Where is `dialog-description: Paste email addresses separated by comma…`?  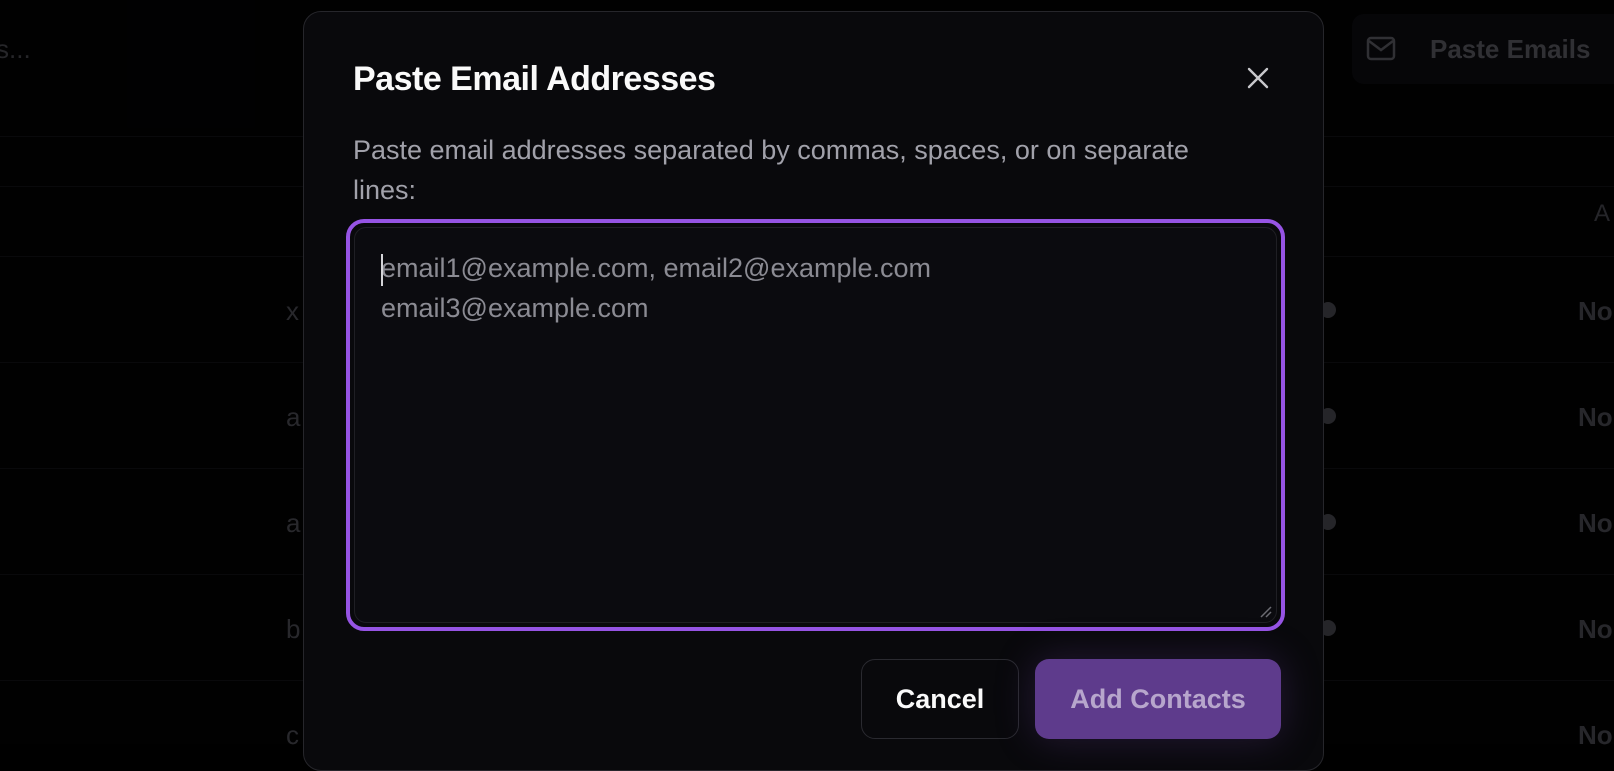
dialog-description: Paste email addresses separated by comma… is located at coordinates (771, 170).